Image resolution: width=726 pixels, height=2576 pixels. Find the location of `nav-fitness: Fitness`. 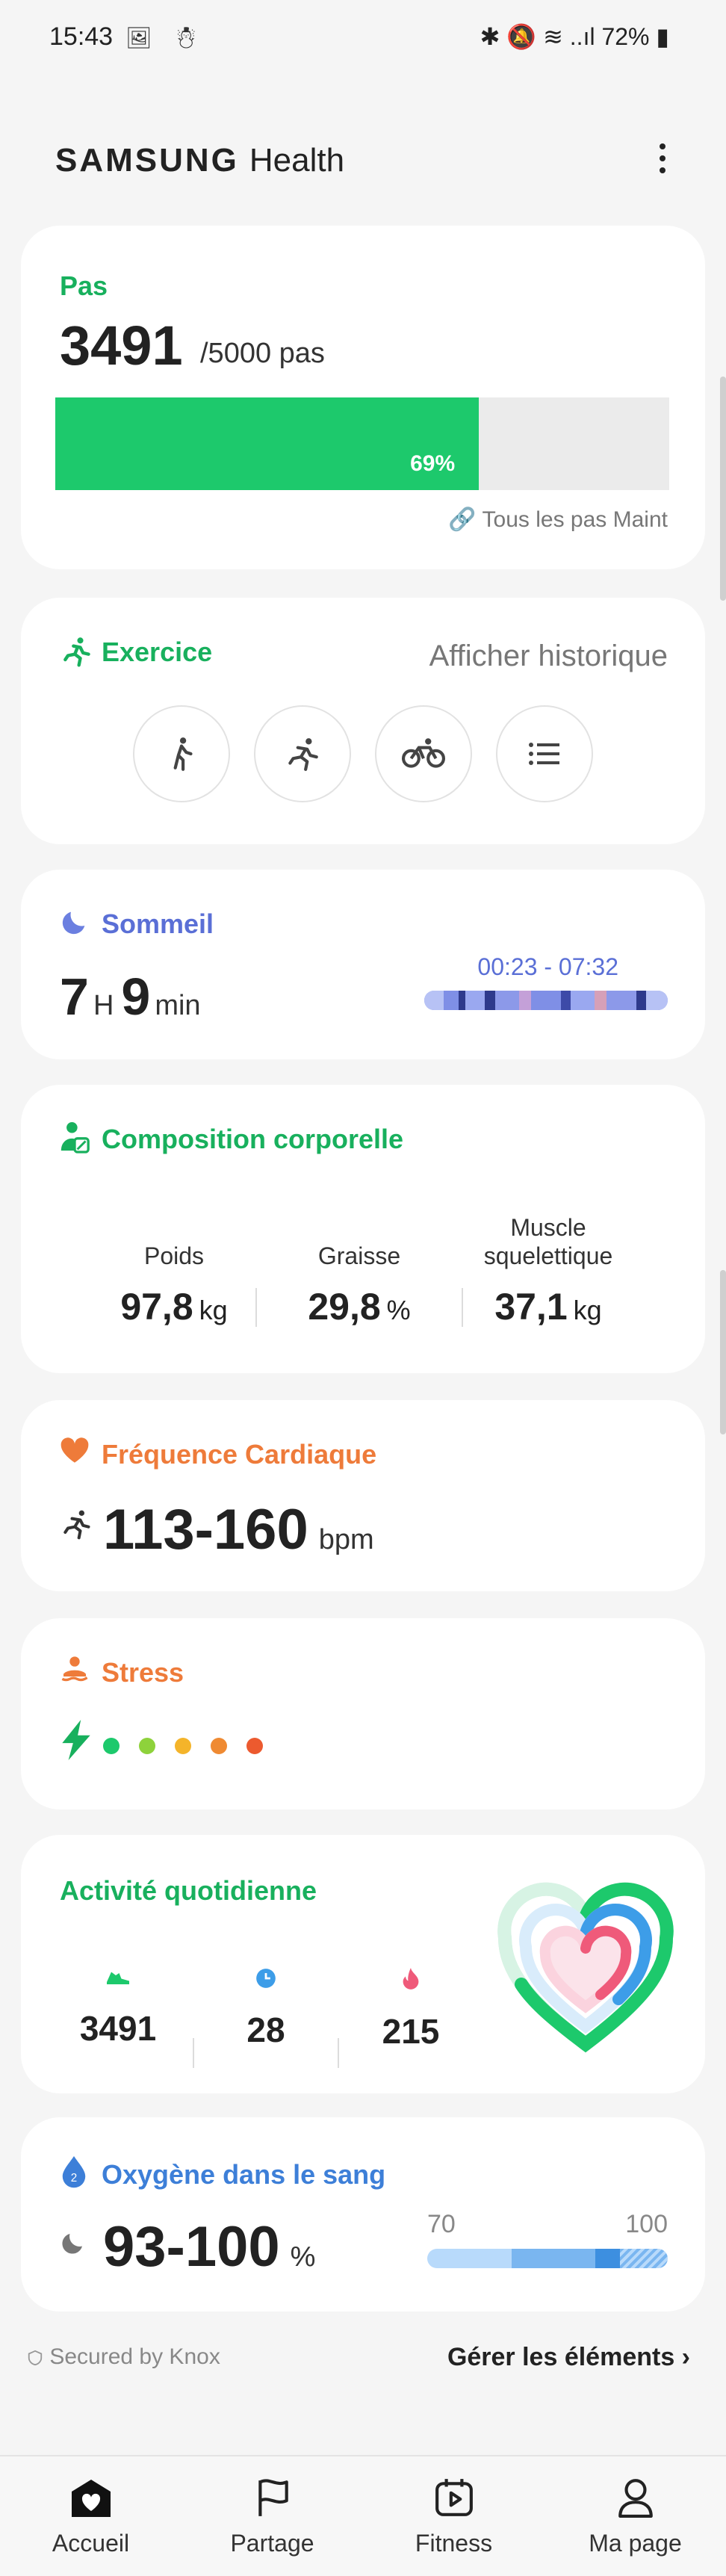

nav-fitness: Fitness is located at coordinates (453, 2516).